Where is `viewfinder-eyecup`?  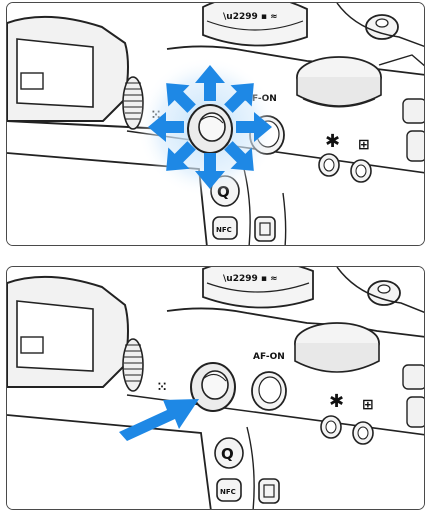
viewfinder-eyecup is located at coordinates (68, 331).